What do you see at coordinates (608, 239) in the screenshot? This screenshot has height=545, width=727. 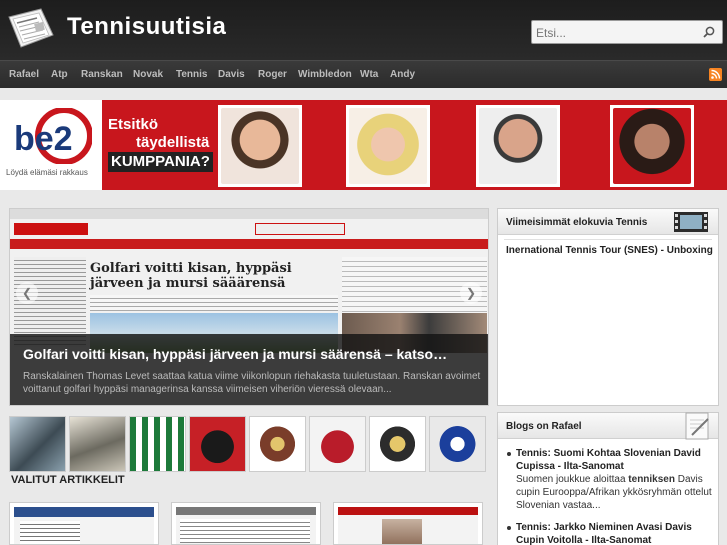 I see `divider` at bounding box center [608, 239].